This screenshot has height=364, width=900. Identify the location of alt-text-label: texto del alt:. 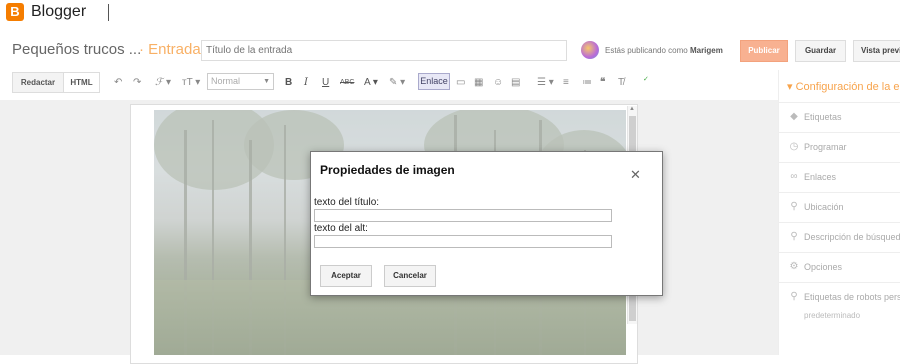
(341, 228).